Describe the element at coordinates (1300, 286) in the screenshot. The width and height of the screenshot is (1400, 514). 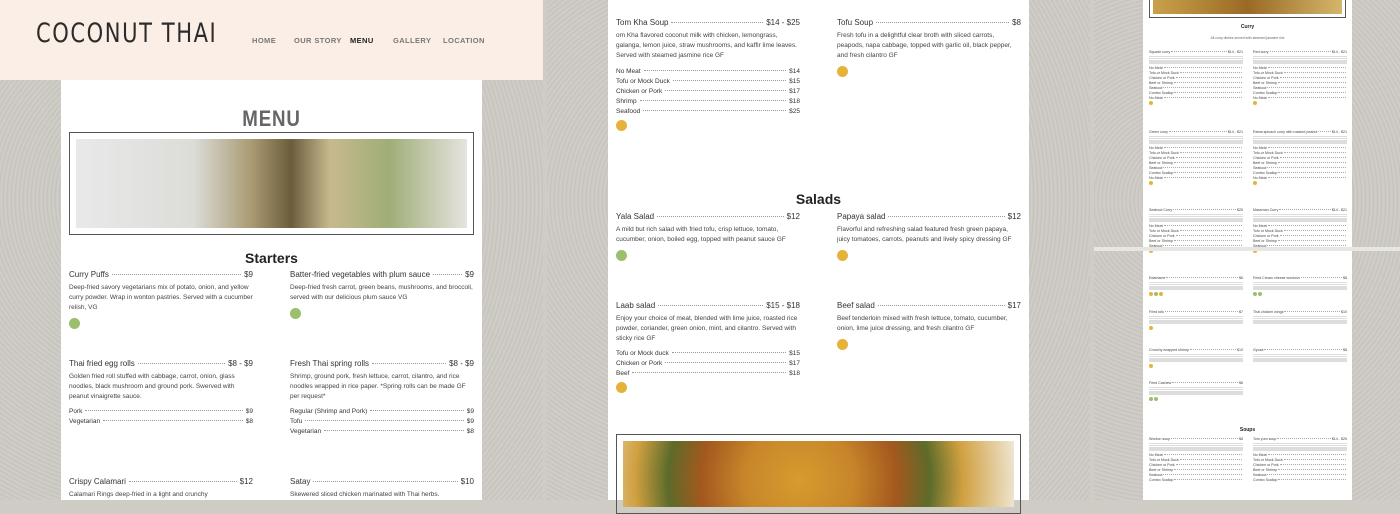
I see `preview-menu-item: Fried Cream cheese wontons $8` at that location.